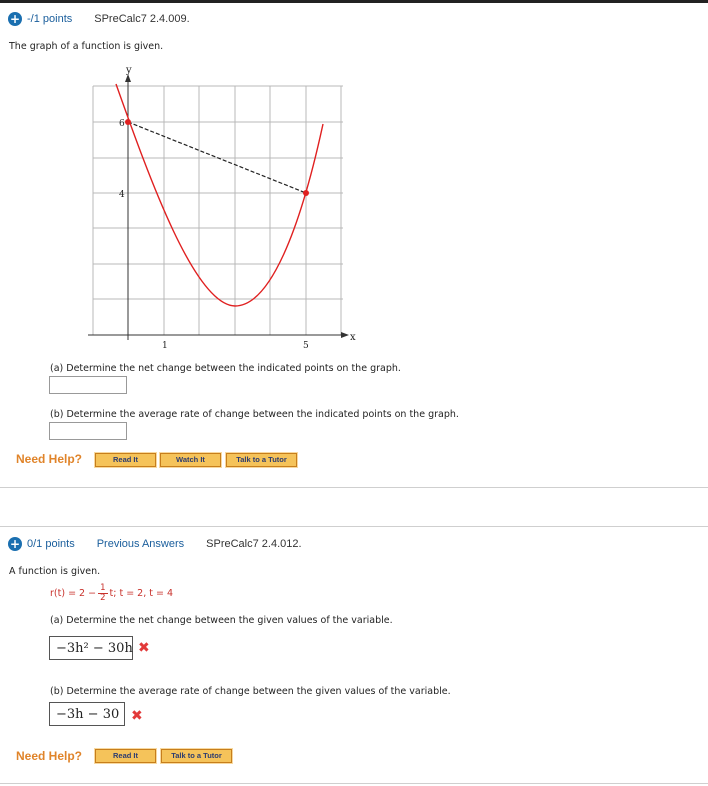 The width and height of the screenshot is (708, 786). What do you see at coordinates (219, 195) in the screenshot?
I see `function-curve` at bounding box center [219, 195].